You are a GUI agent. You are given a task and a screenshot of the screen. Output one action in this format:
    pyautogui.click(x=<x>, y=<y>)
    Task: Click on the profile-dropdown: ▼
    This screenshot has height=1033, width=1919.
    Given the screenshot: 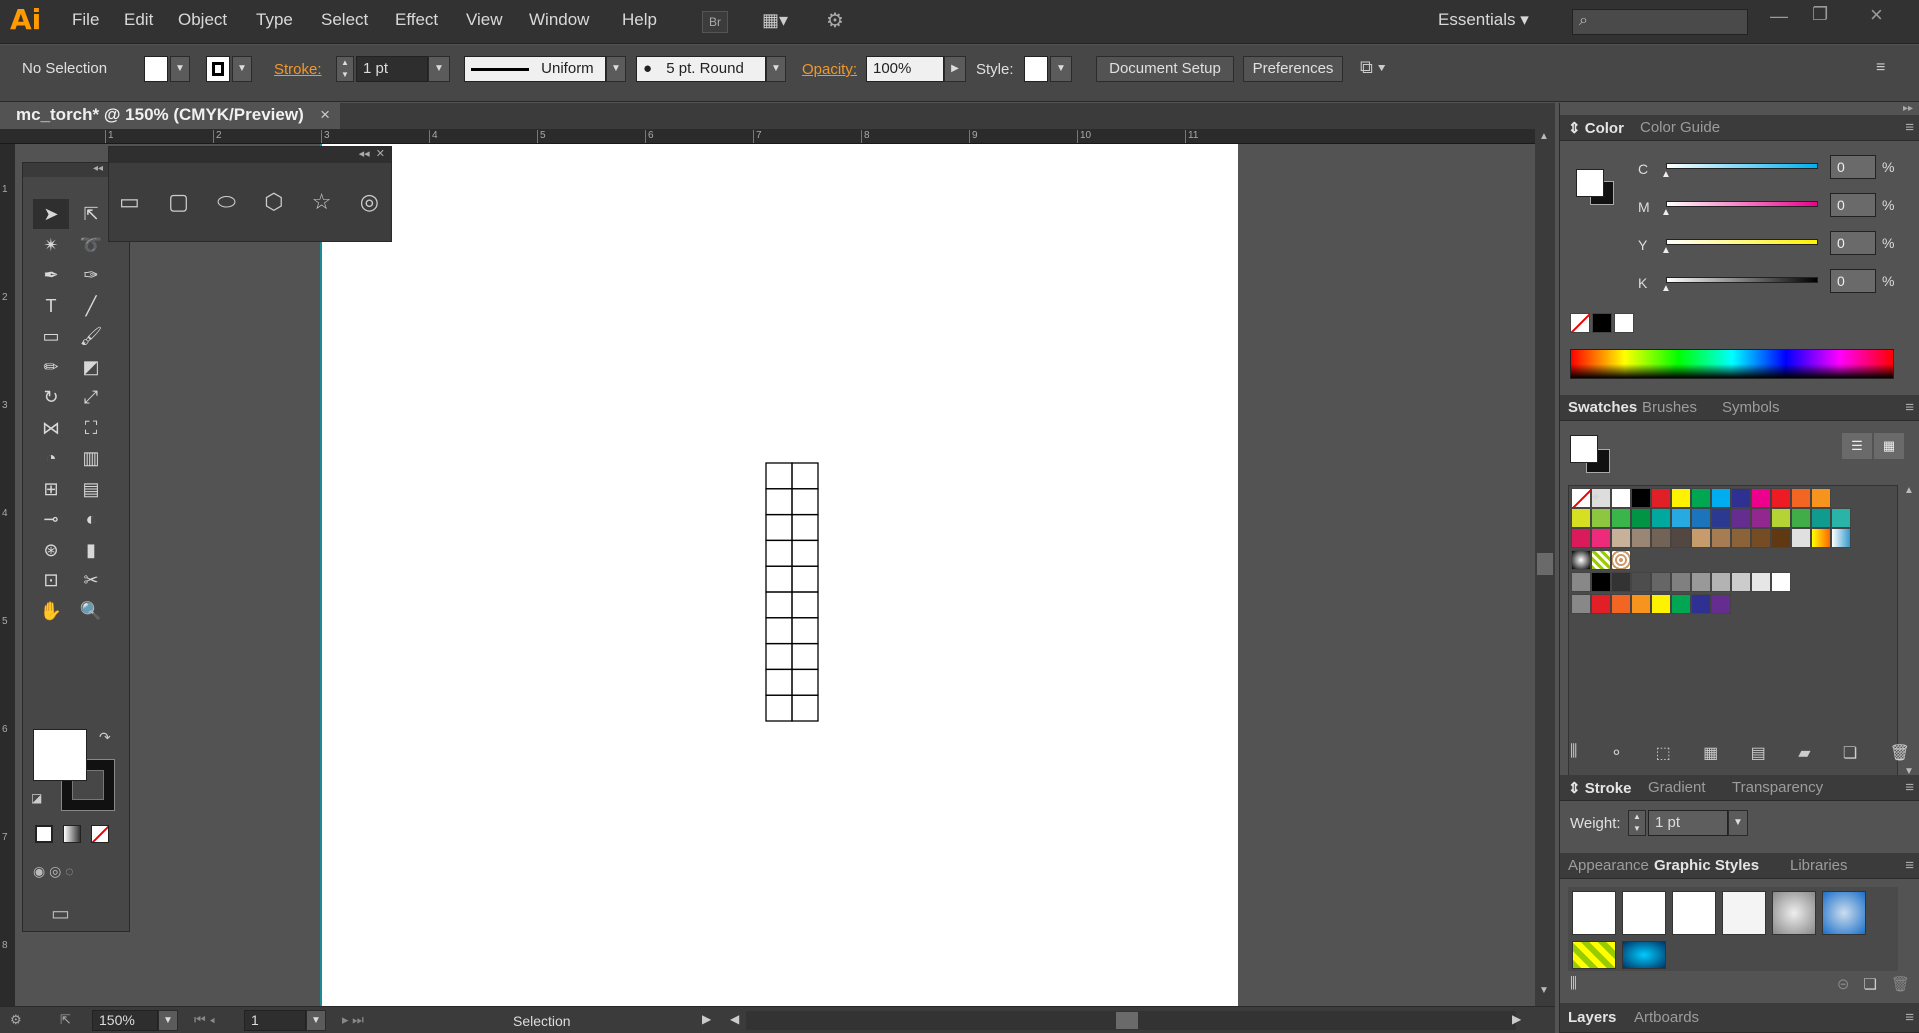 What is the action you would take?
    pyautogui.click(x=616, y=69)
    